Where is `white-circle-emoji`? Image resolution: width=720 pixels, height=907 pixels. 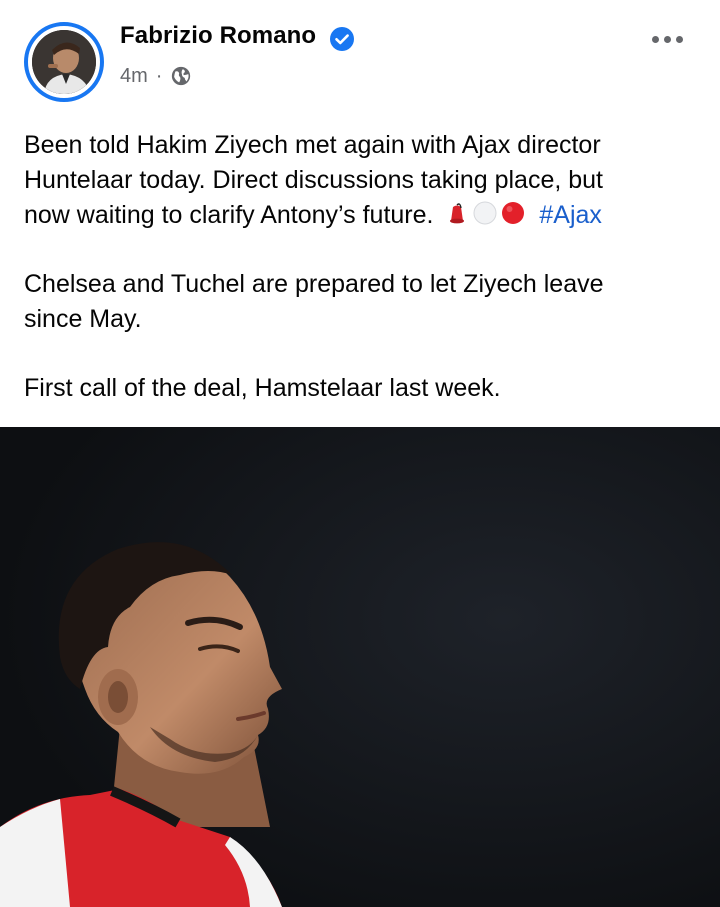
white-circle-emoji is located at coordinates (485, 213).